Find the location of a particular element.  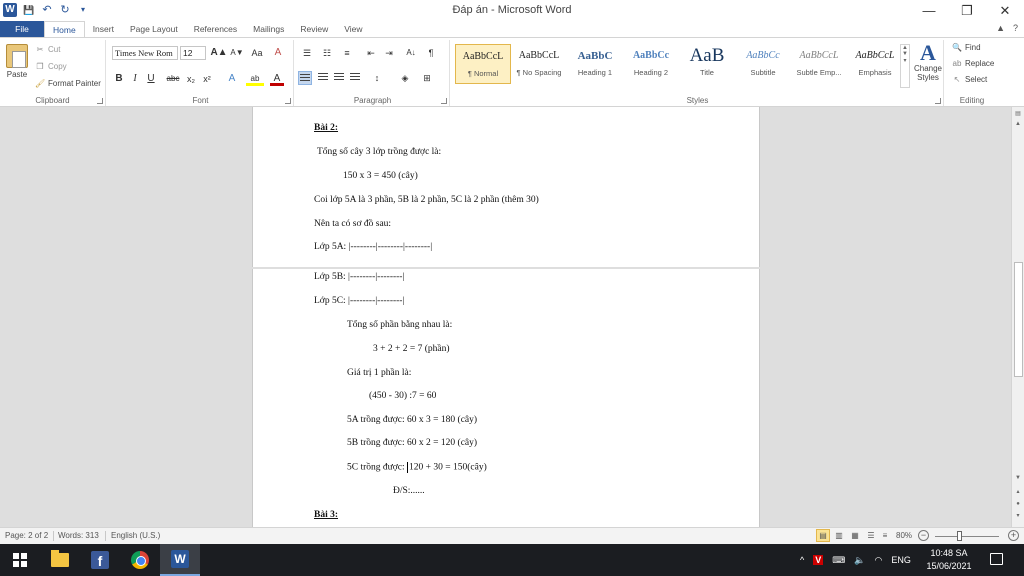

language-indicator: English (U.S.) is located at coordinates (135, 535).